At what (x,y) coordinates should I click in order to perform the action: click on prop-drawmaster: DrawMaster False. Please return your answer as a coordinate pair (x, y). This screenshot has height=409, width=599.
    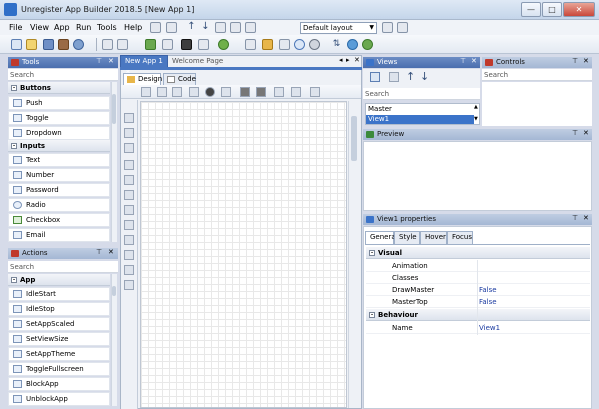
    Looking at the image, I should click on (478, 290).